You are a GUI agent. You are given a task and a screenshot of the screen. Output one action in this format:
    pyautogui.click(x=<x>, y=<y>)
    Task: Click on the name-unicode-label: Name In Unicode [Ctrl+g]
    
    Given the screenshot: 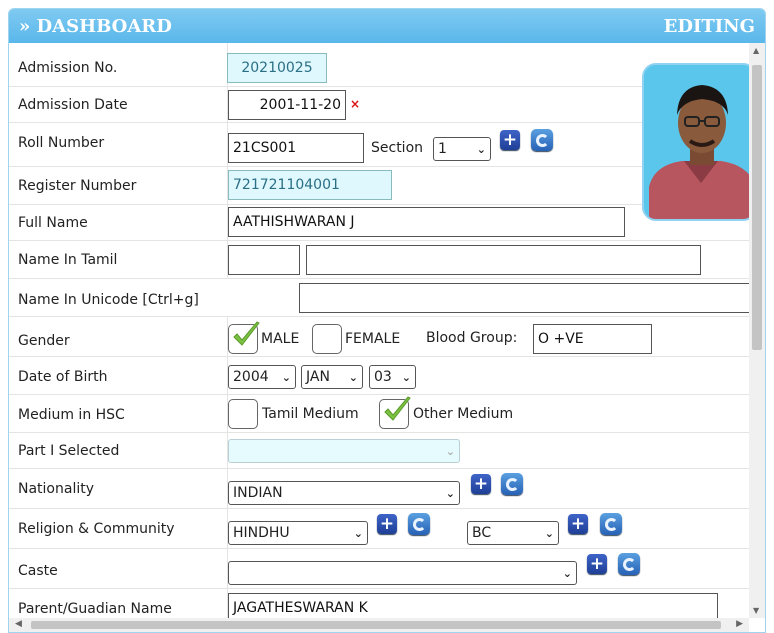 What is the action you would take?
    pyautogui.click(x=108, y=300)
    